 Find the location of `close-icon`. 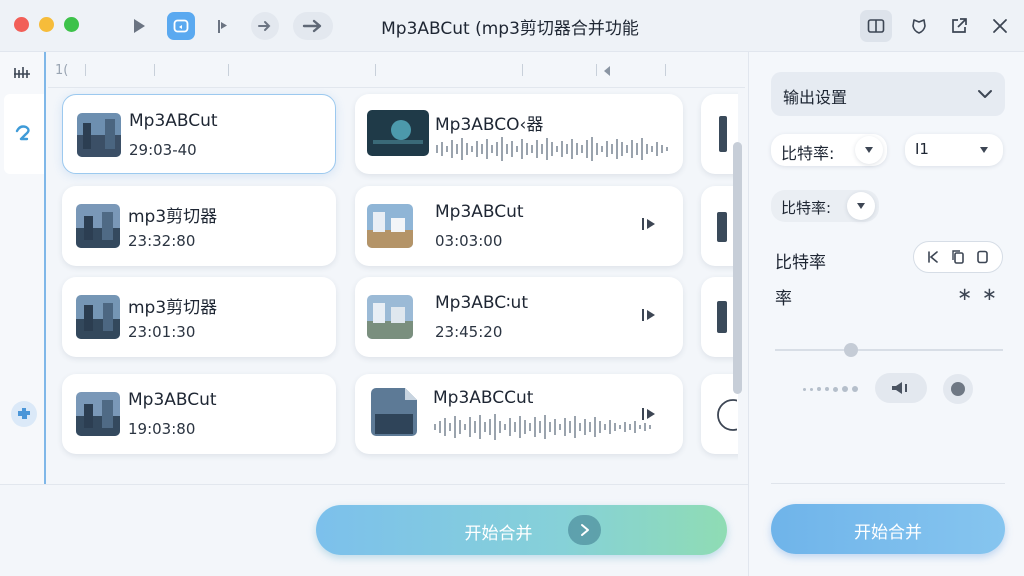

close-icon is located at coordinates (1000, 26).